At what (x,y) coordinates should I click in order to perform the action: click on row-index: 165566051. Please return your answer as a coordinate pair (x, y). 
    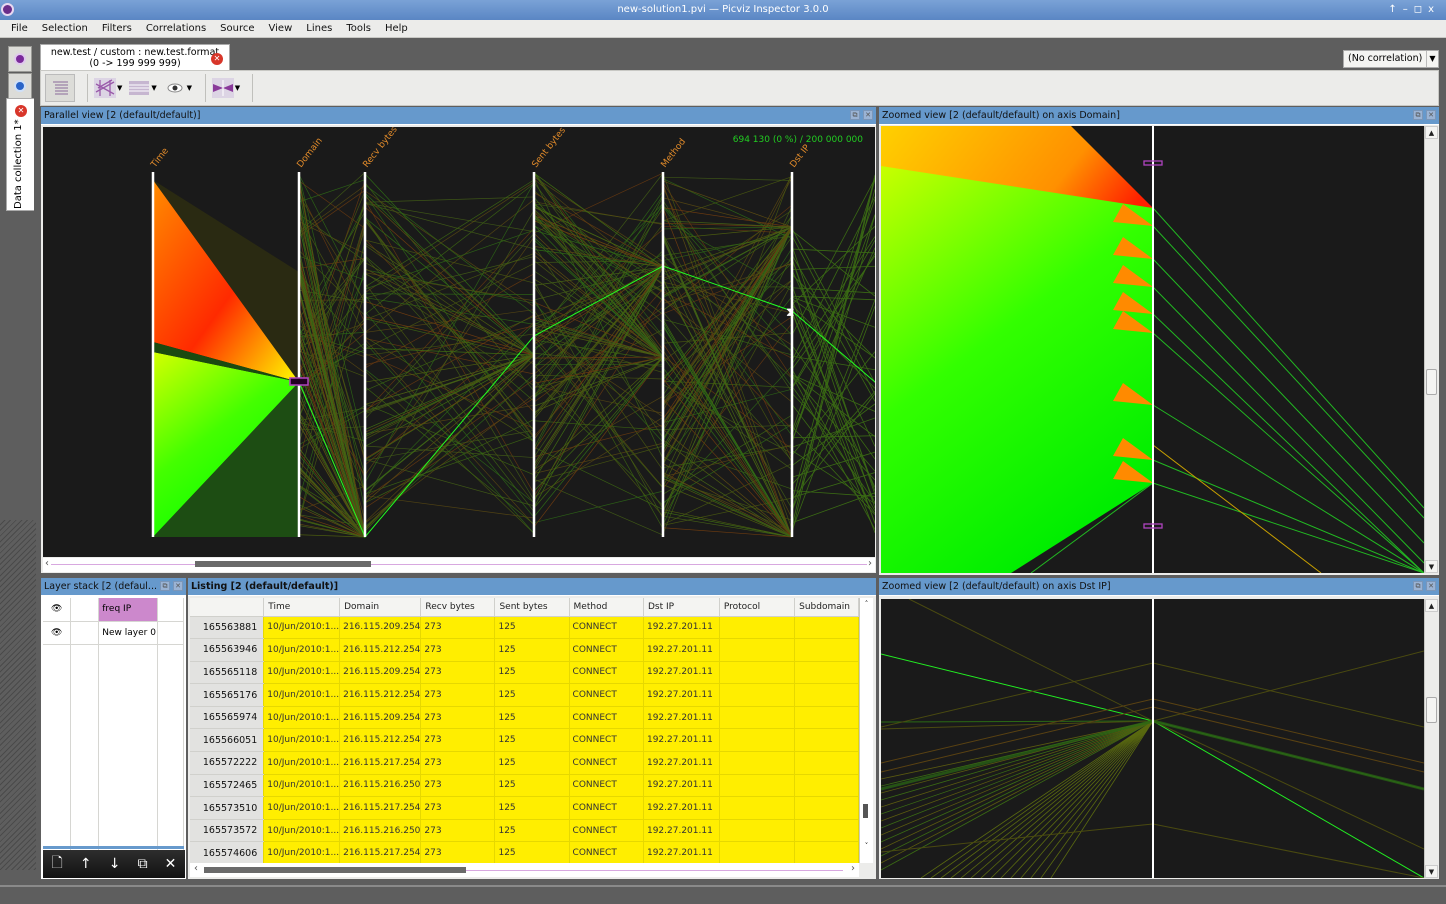
    Looking at the image, I should click on (227, 740).